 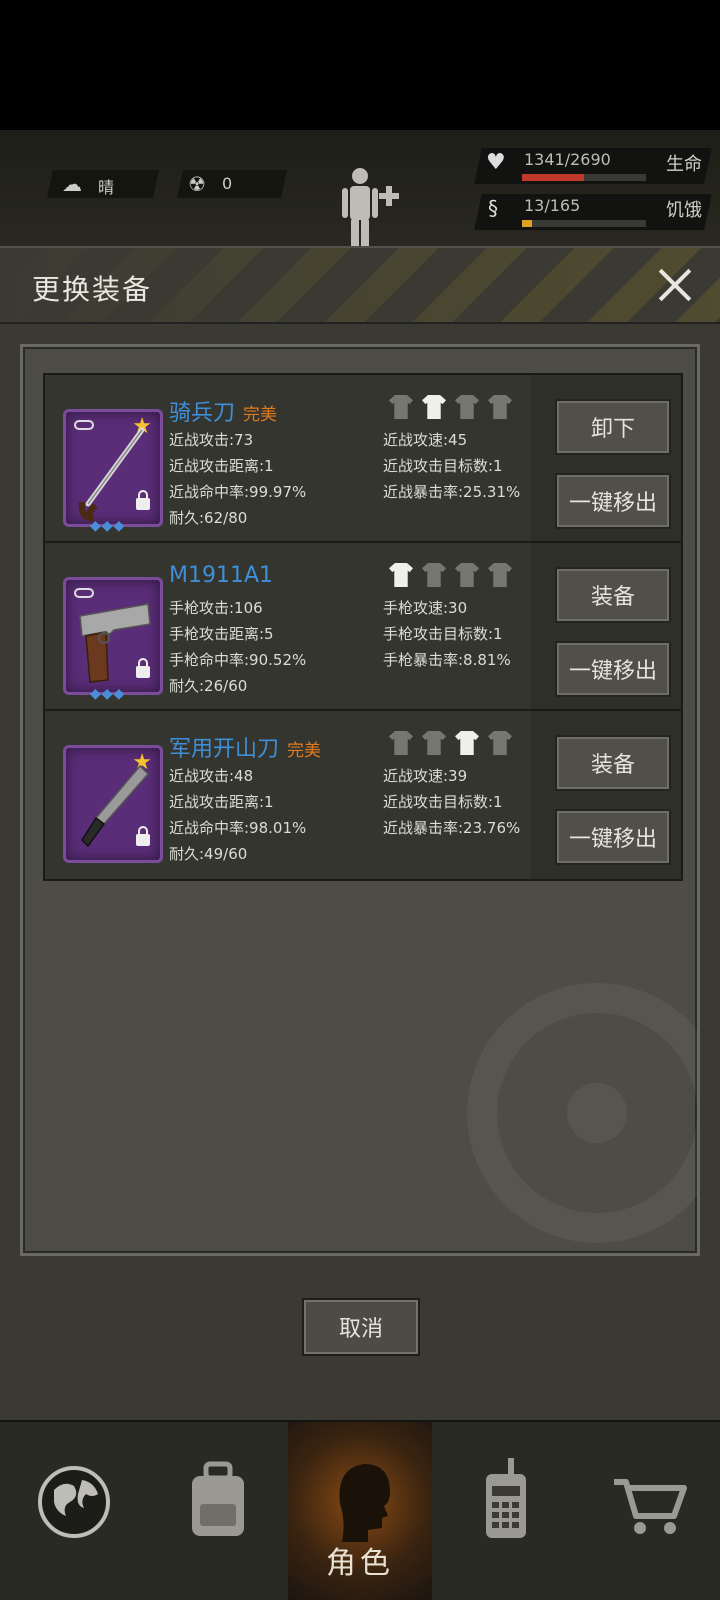 I want to click on heart-icon: ♥, so click(x=496, y=162).